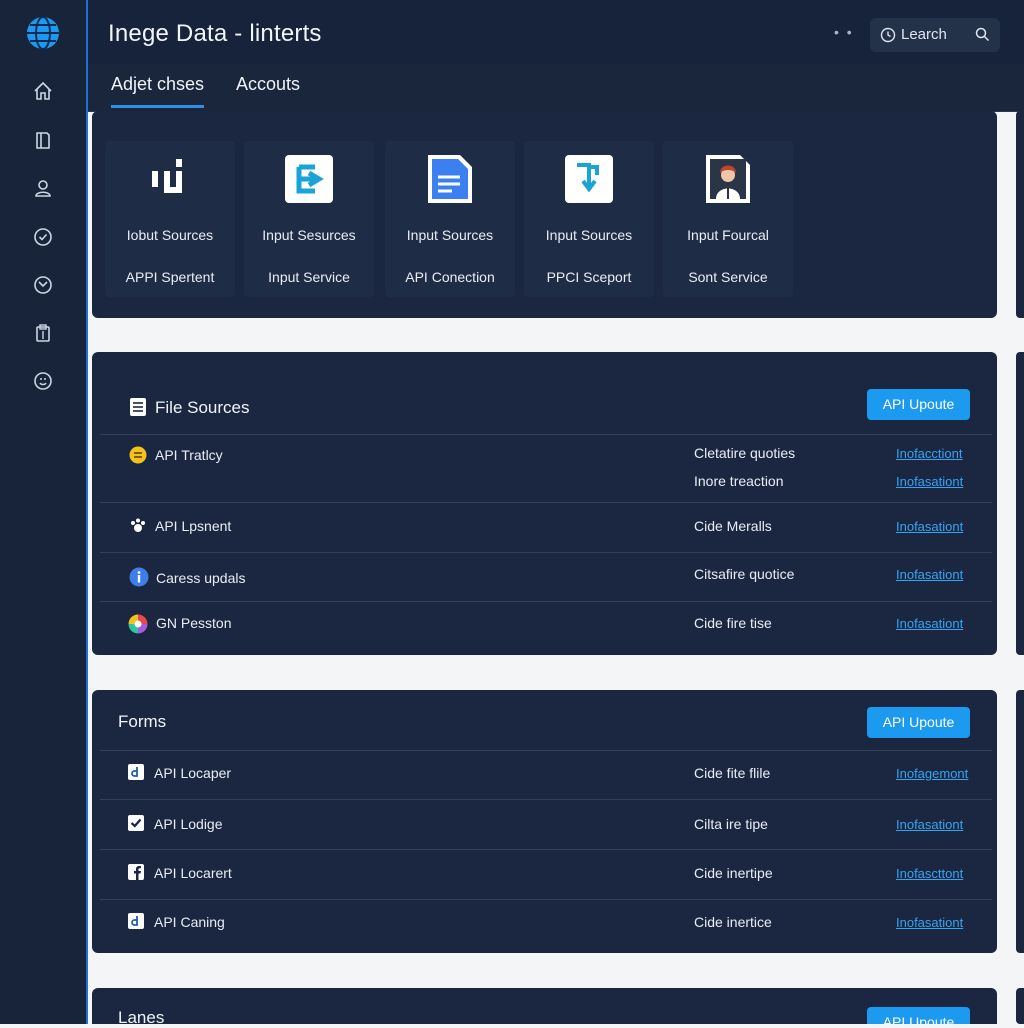  What do you see at coordinates (924, 34) in the screenshot?
I see `search-label: Learch` at bounding box center [924, 34].